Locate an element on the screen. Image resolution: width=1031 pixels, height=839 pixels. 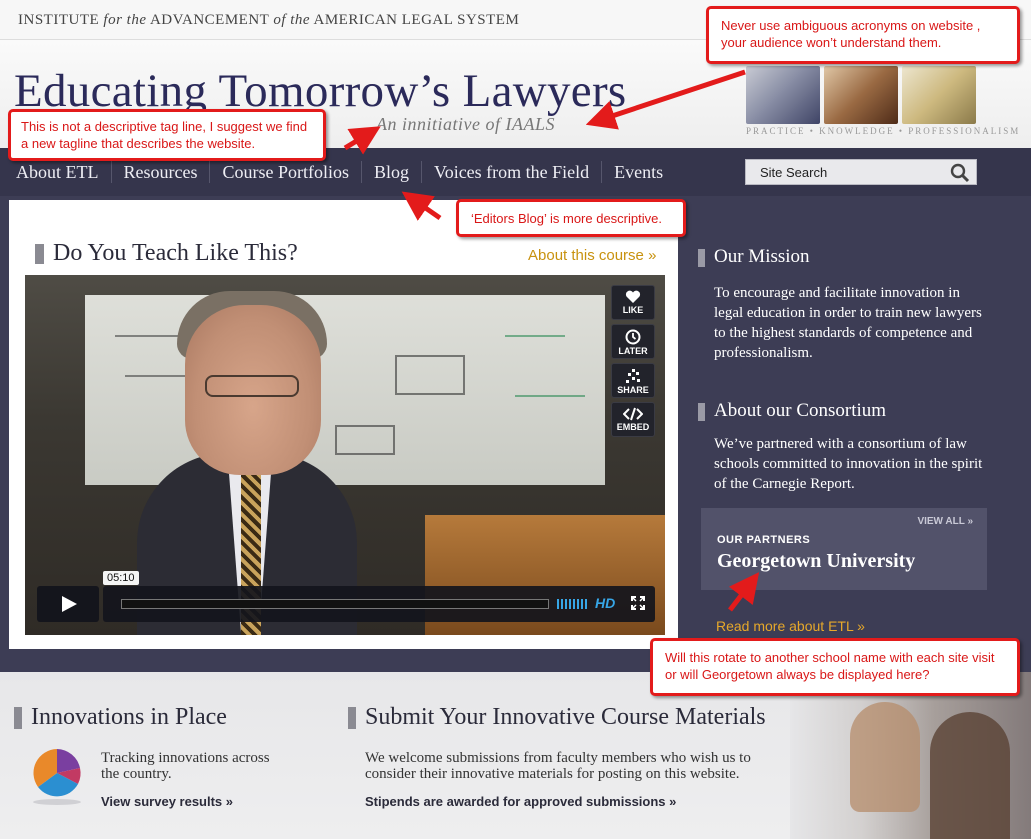
video-controls: 05:10 HD is located at coordinates (346, 596).